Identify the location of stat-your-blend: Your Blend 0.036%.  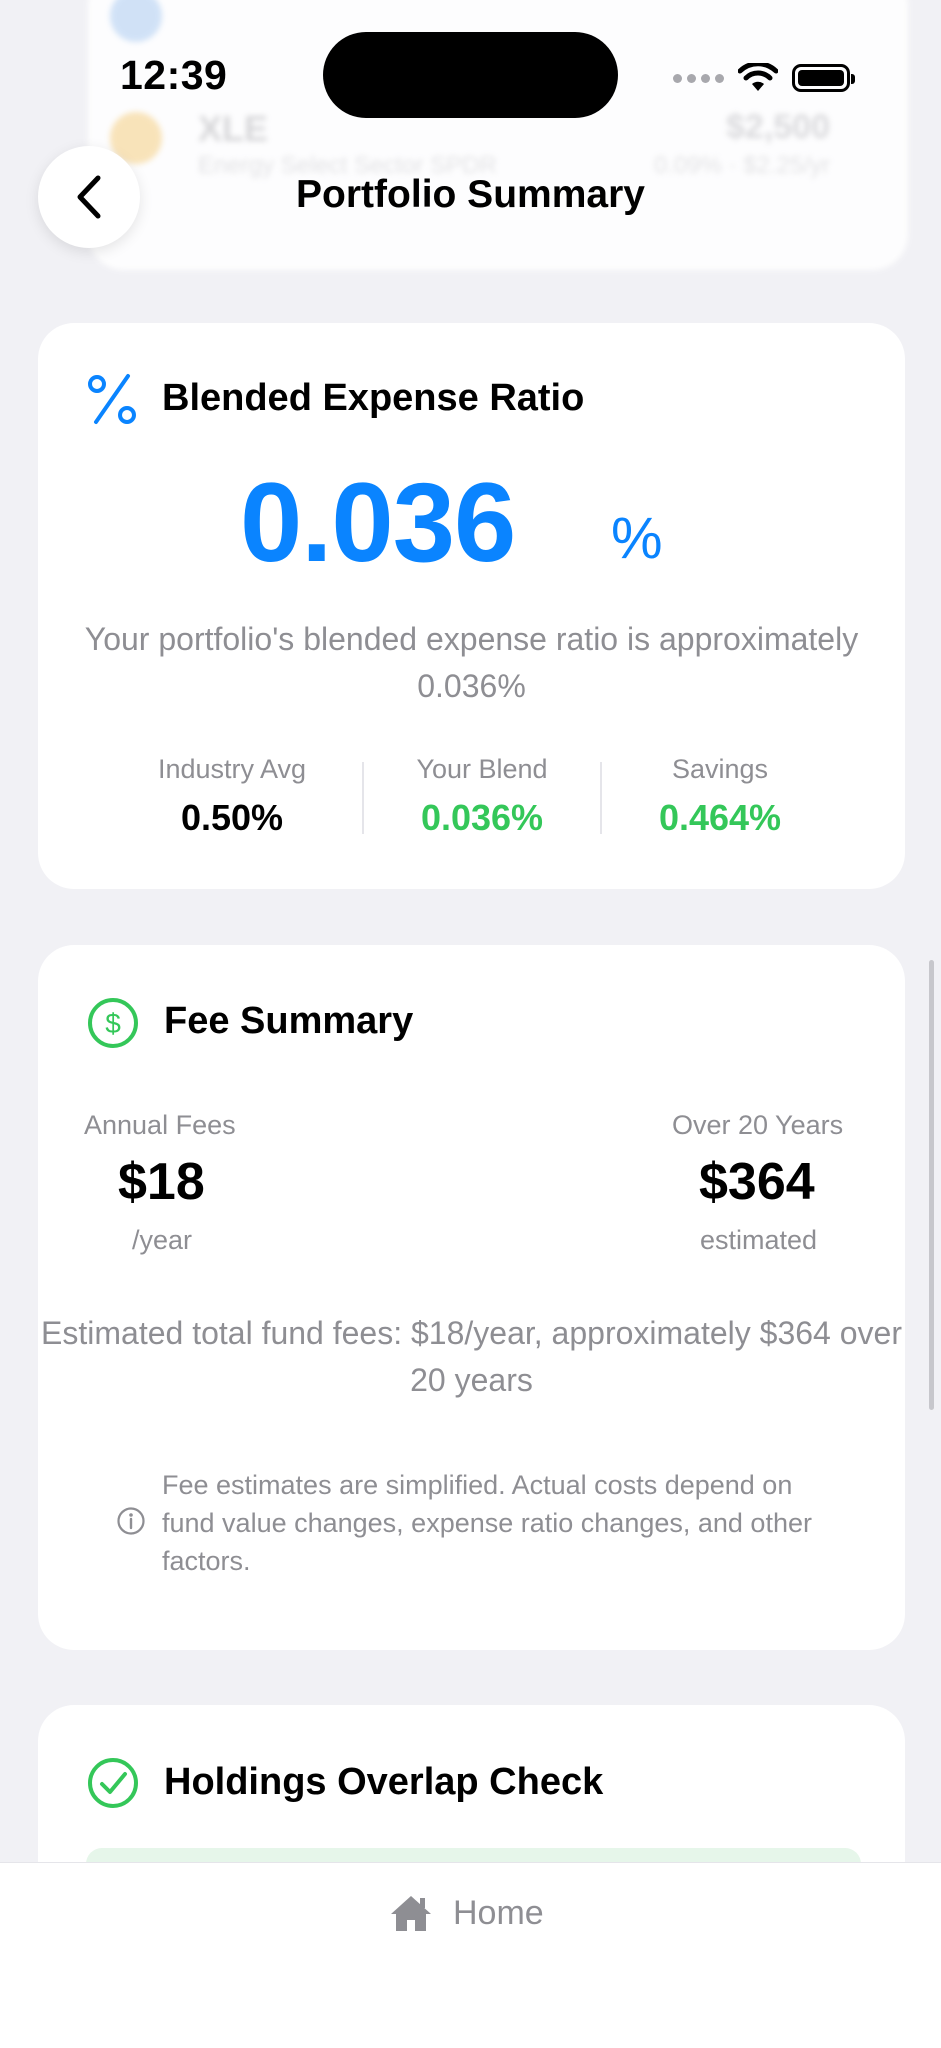
(482, 796).